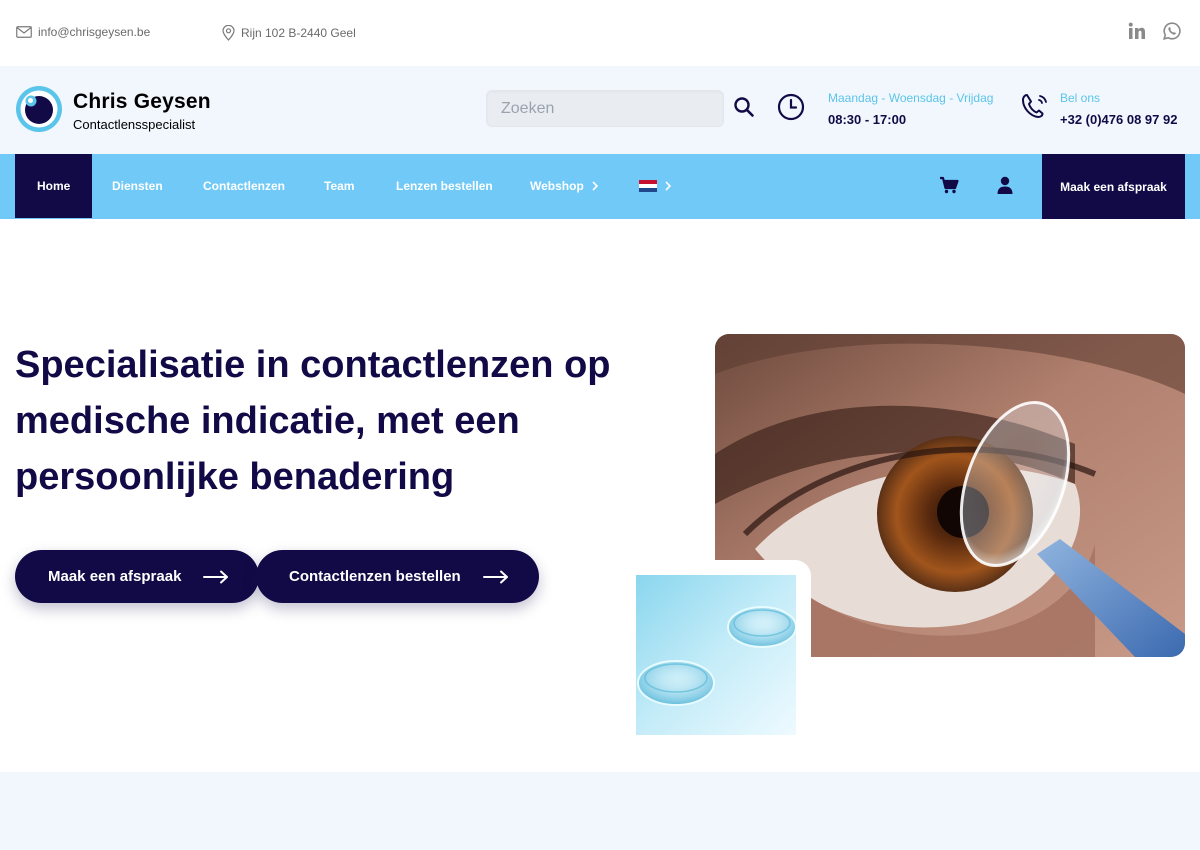  What do you see at coordinates (744, 107) in the screenshot?
I see `search-icon` at bounding box center [744, 107].